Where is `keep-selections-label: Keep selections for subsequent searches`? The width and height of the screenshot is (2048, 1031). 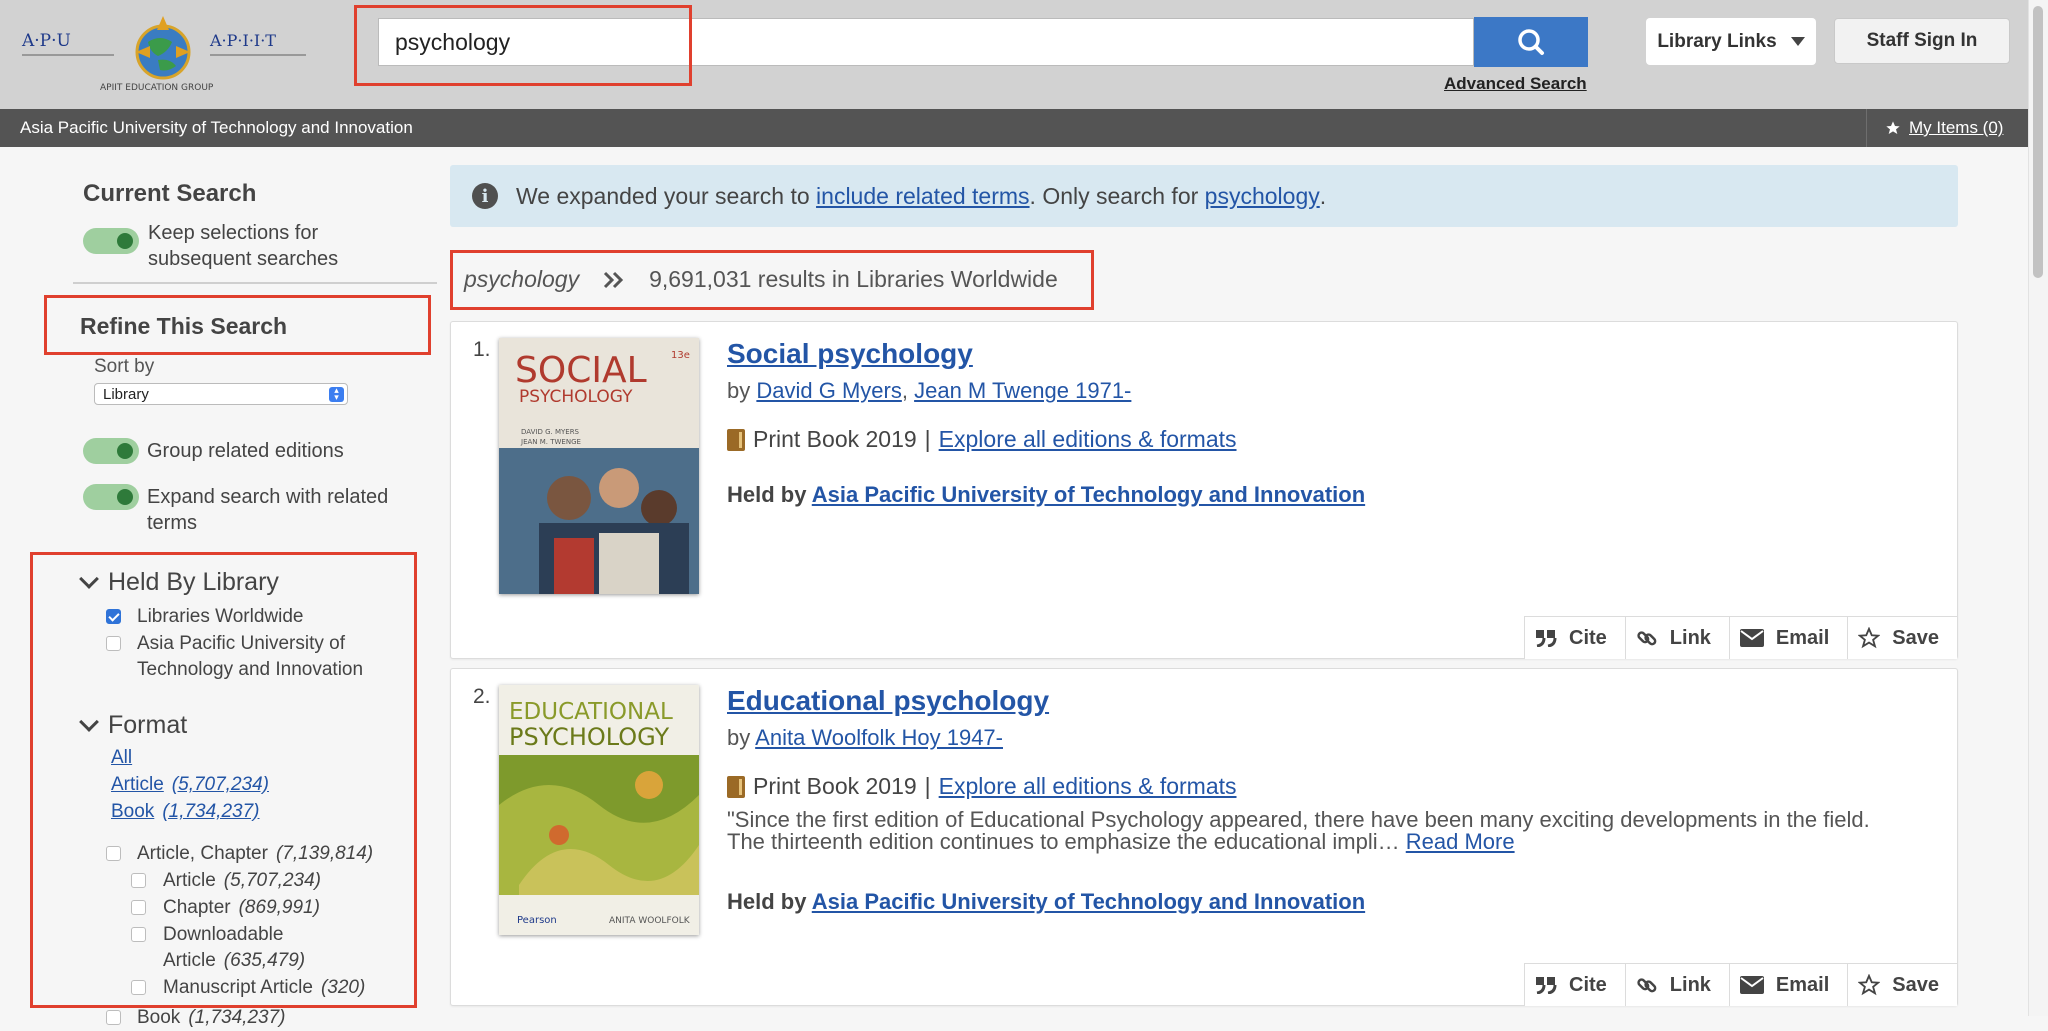
keep-selections-label: Keep selections for subsequent searches is located at coordinates (243, 246).